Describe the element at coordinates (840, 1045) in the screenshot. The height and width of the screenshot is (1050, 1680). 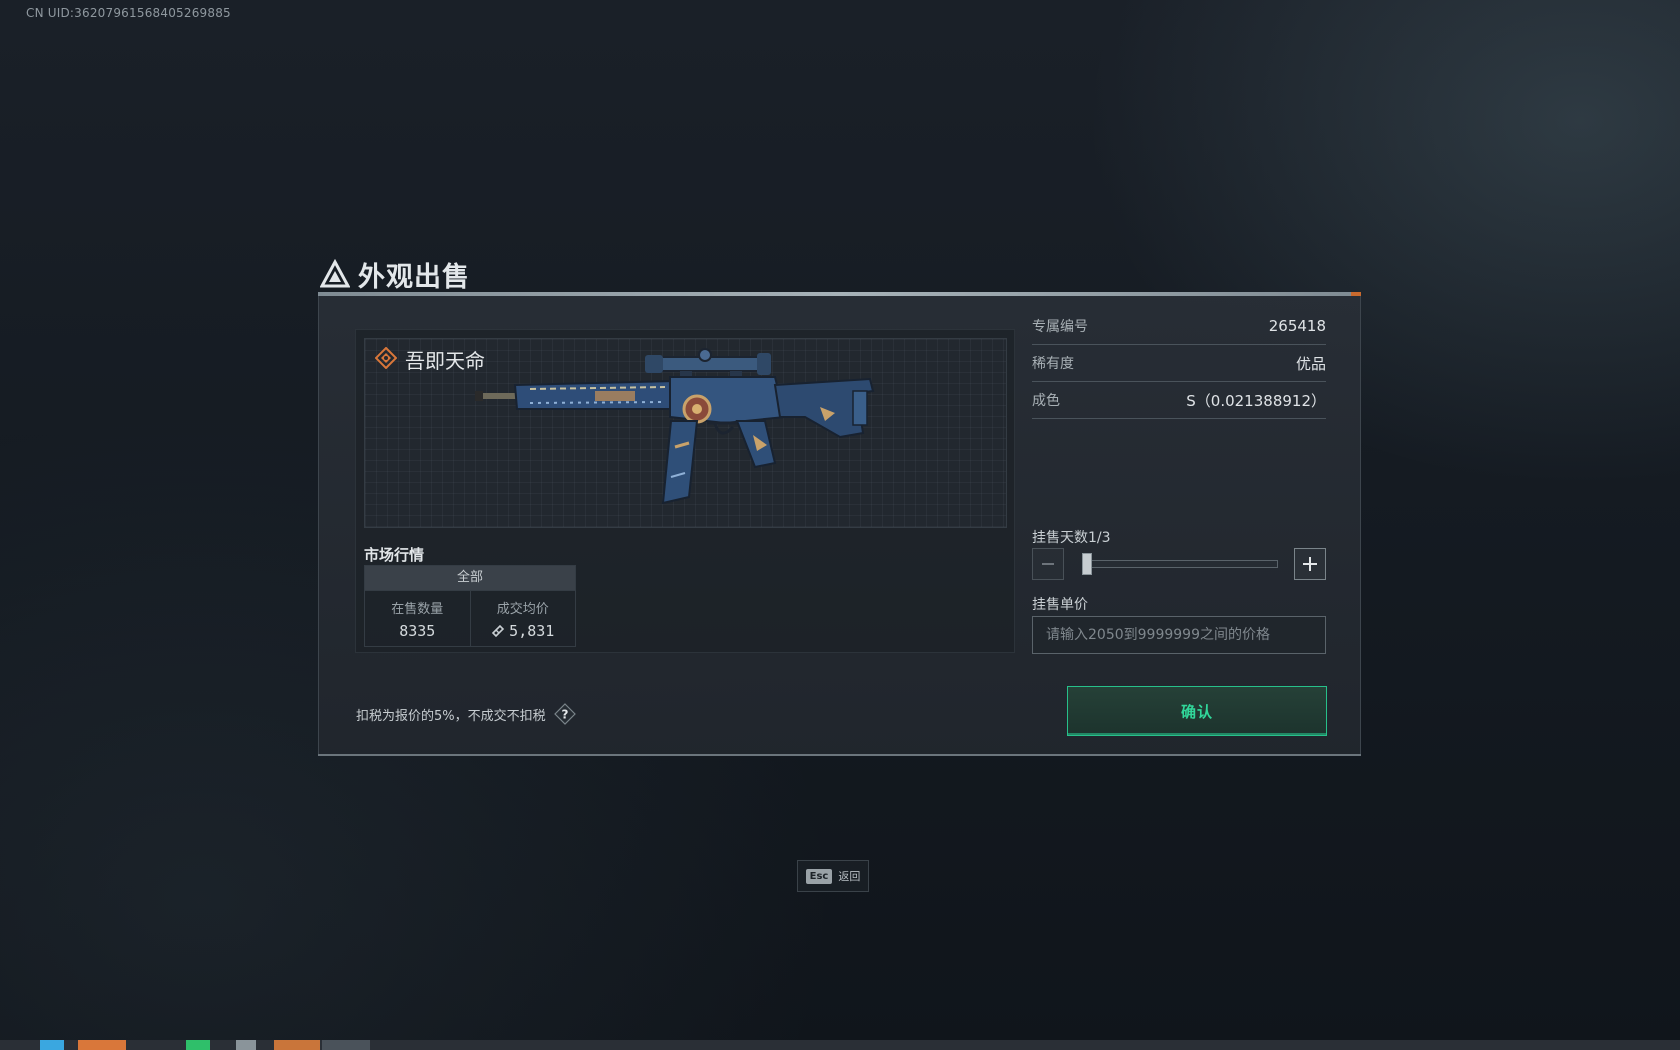
I see `taskbar` at that location.